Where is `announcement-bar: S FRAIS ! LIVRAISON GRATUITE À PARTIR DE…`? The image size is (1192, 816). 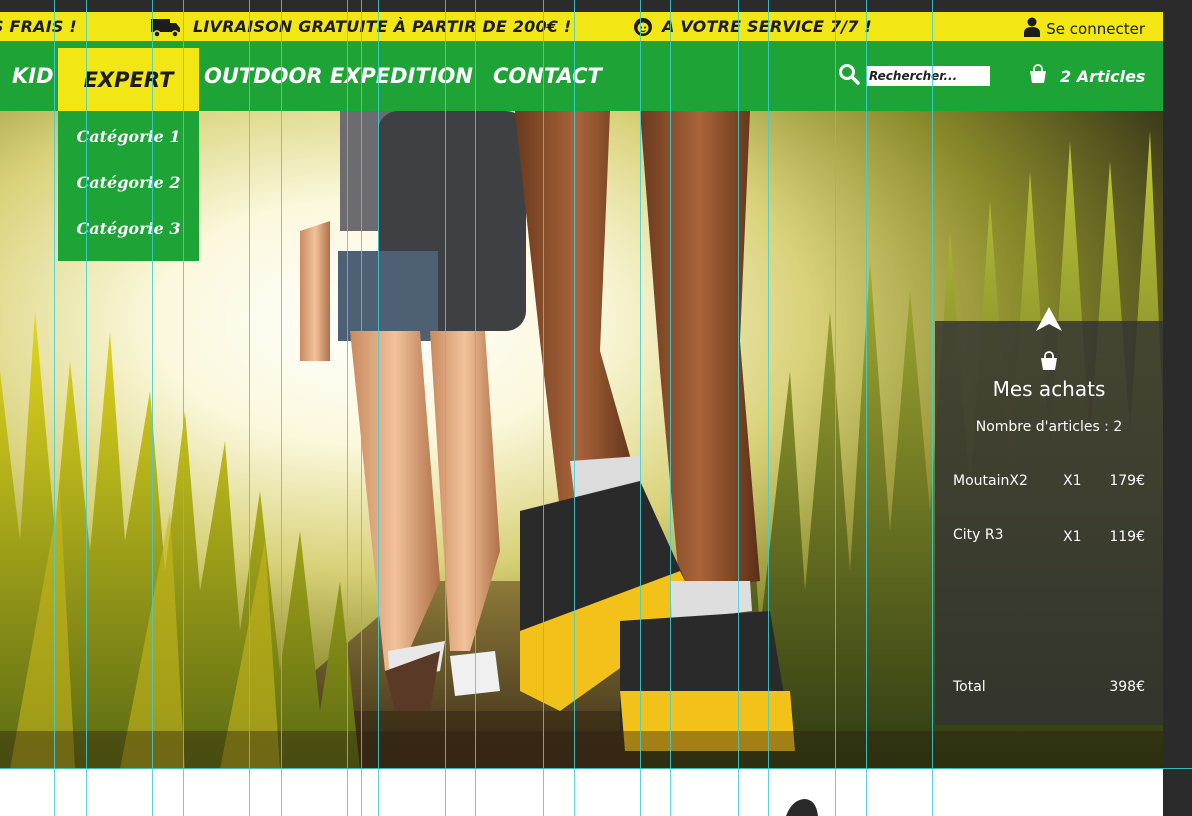 announcement-bar: S FRAIS ! LIVRAISON GRATUITE À PARTIR DE… is located at coordinates (581, 26).